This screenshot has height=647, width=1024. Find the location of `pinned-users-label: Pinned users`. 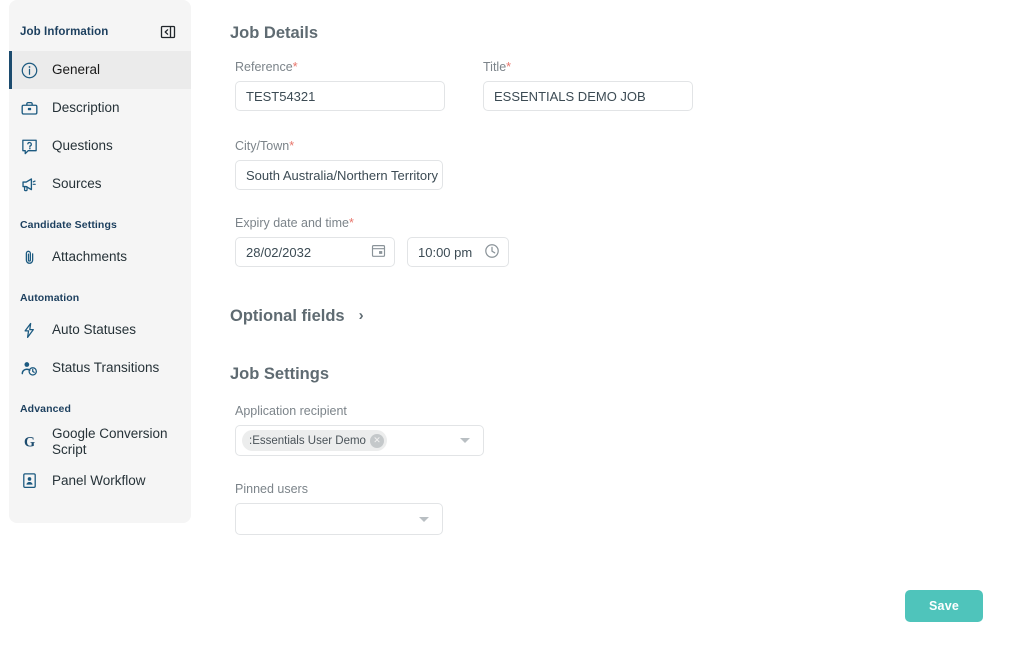

pinned-users-label: Pinned users is located at coordinates (271, 489).